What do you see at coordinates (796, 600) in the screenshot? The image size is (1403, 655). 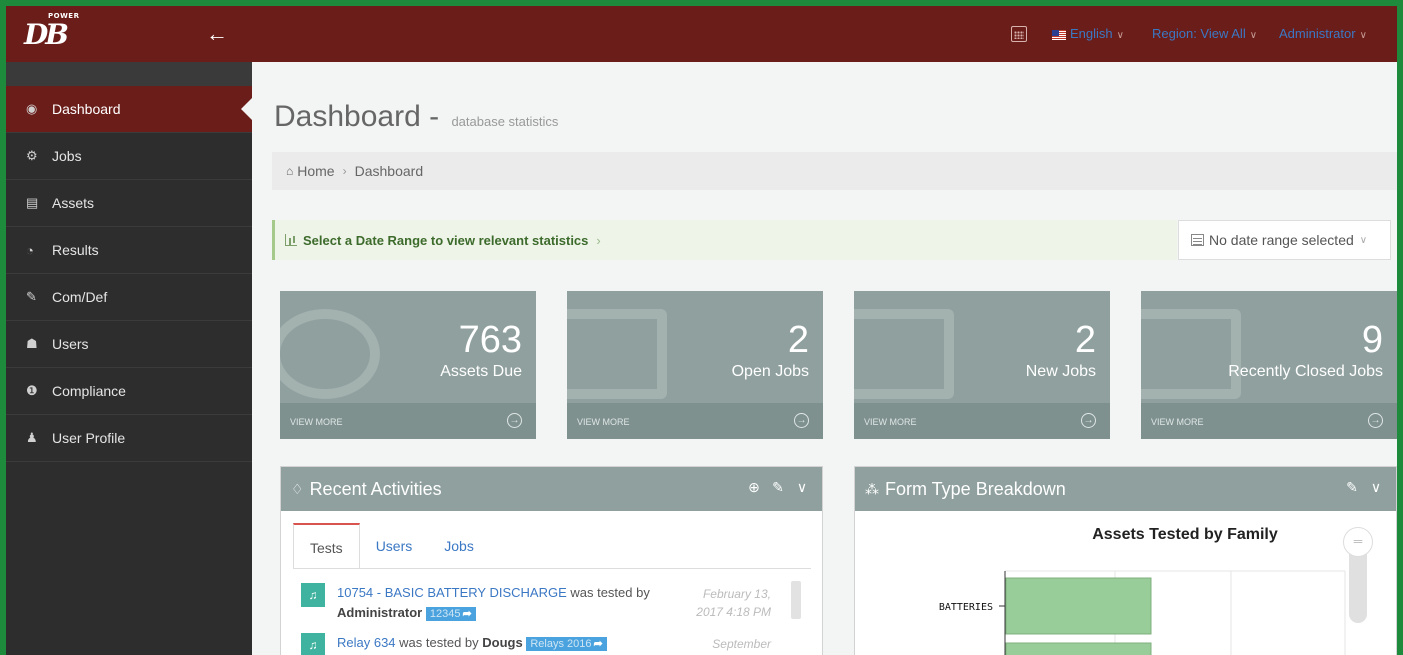 I see `feed-scrollbar` at bounding box center [796, 600].